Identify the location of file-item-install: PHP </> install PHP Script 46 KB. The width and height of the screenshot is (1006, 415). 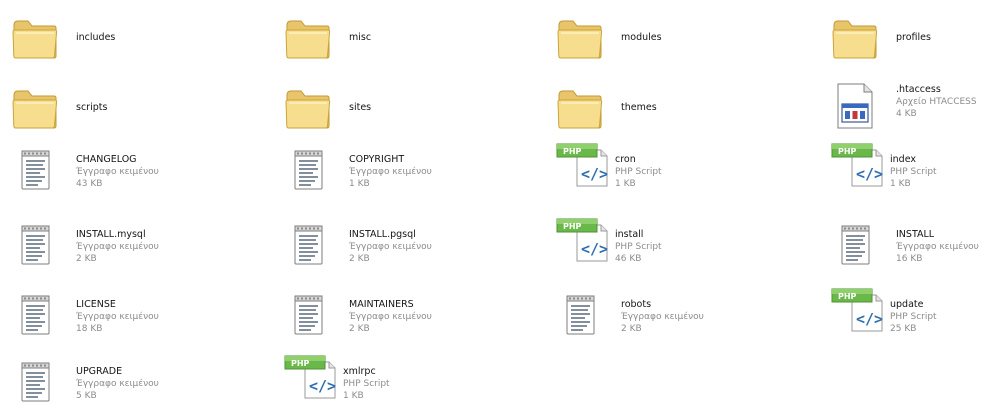
(680, 250).